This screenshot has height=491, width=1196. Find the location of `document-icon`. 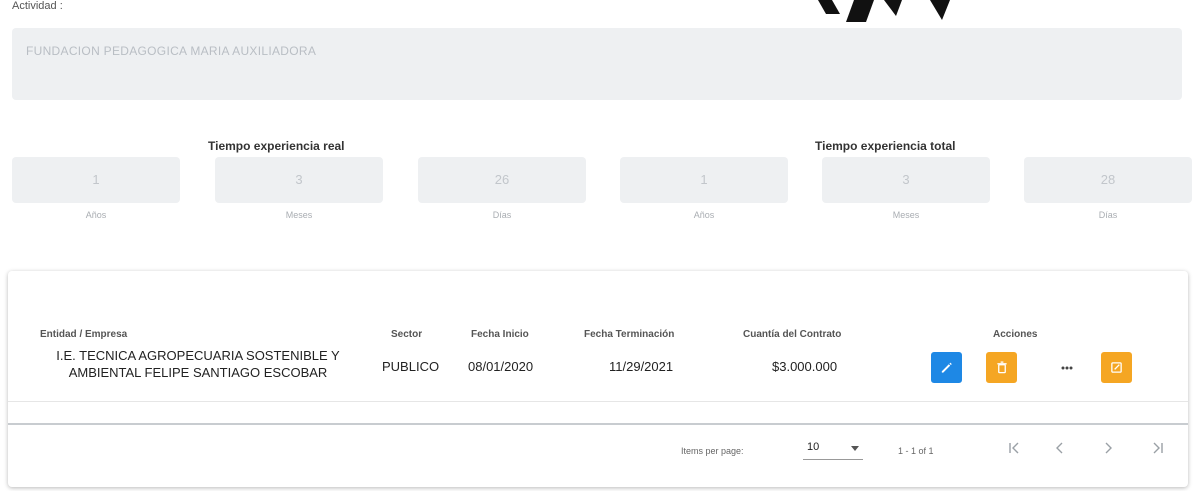

document-icon is located at coordinates (1116, 367).